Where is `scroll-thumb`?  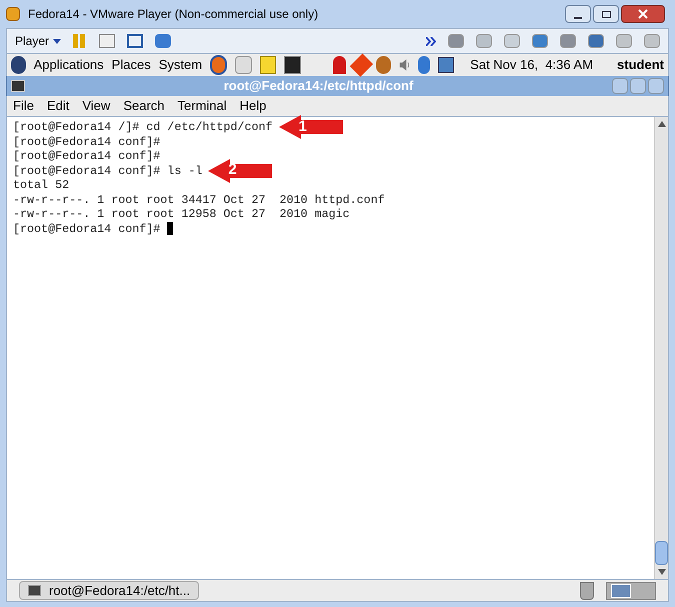
scroll-thumb is located at coordinates (661, 553).